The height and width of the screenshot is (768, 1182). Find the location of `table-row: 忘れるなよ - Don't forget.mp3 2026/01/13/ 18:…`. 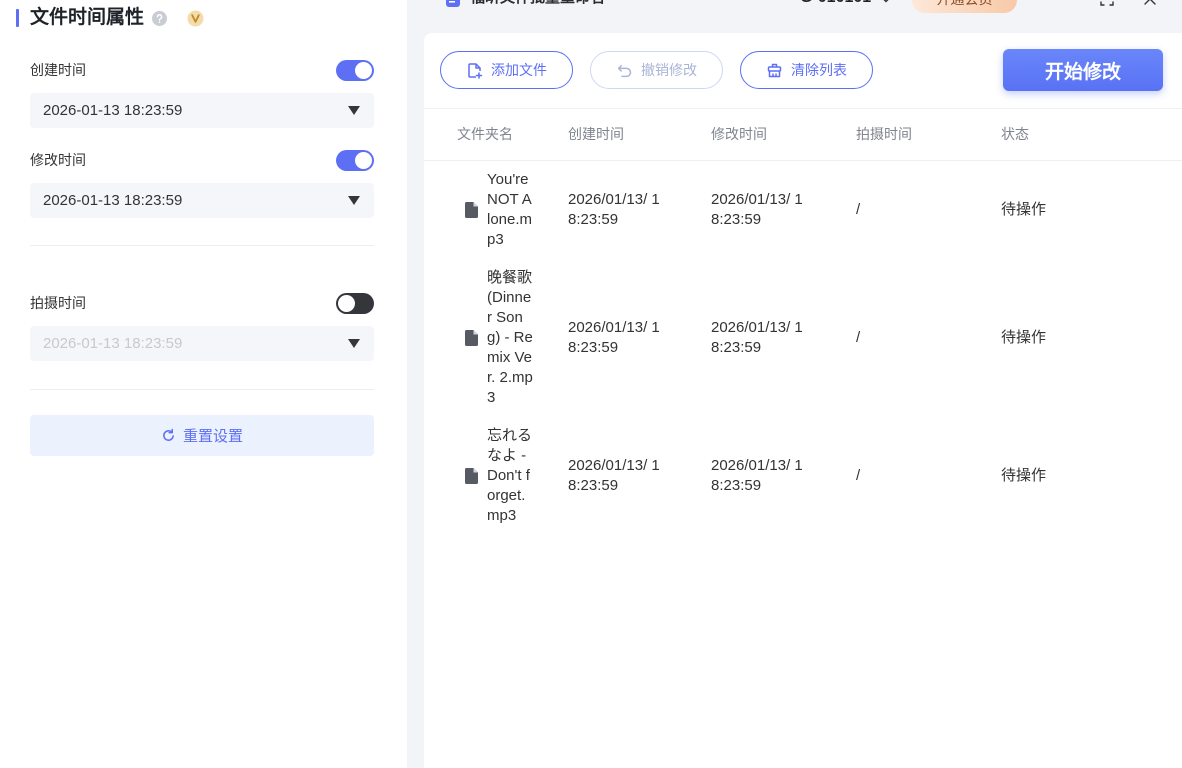

table-row: 忘れるなよ - Don't forget.mp3 2026/01/13/ 18:… is located at coordinates (803, 476).